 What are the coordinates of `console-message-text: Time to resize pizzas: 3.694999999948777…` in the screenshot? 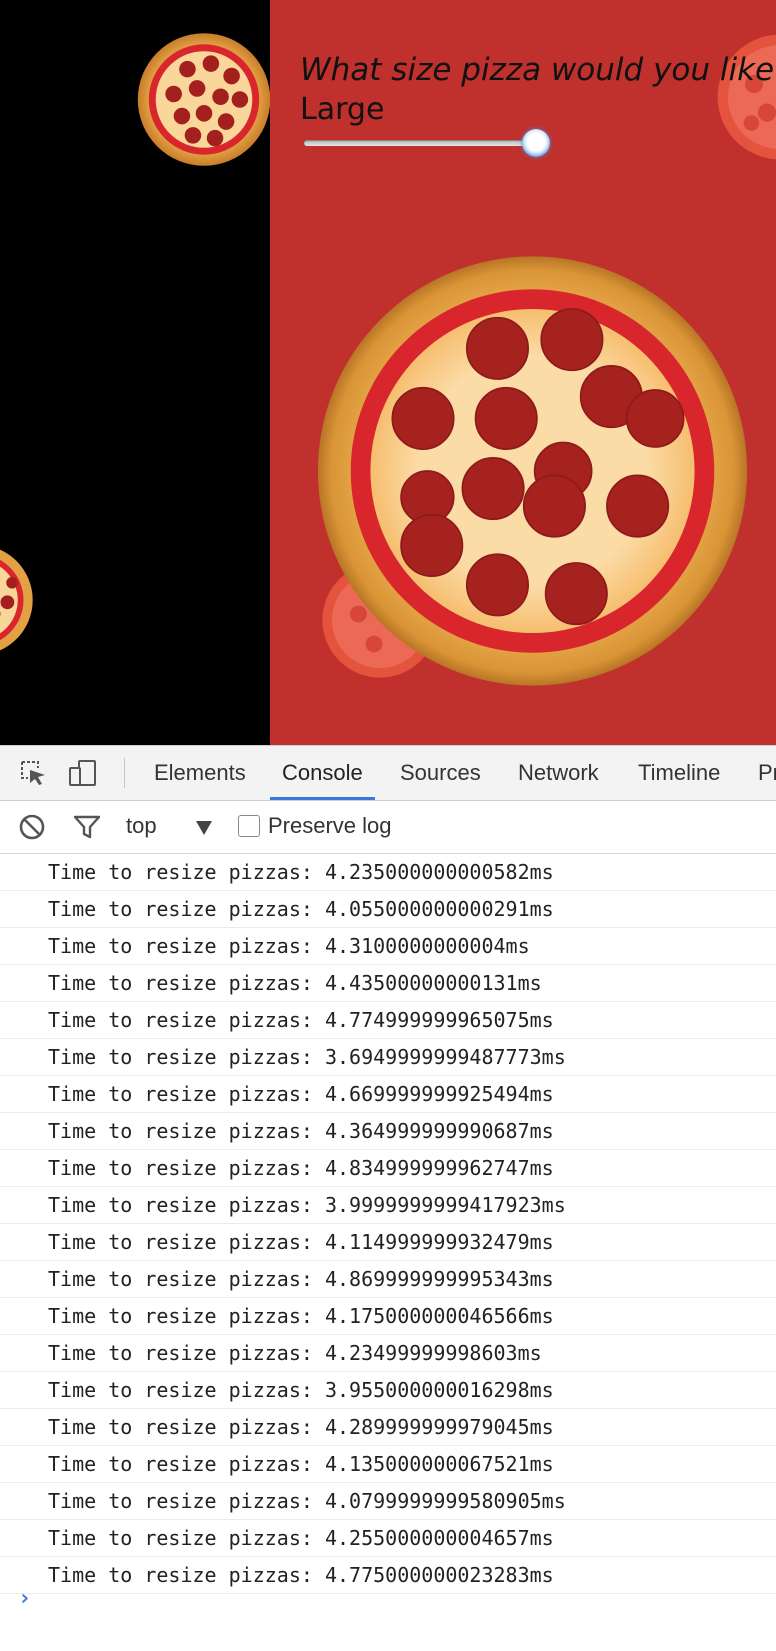 It's located at (307, 1057).